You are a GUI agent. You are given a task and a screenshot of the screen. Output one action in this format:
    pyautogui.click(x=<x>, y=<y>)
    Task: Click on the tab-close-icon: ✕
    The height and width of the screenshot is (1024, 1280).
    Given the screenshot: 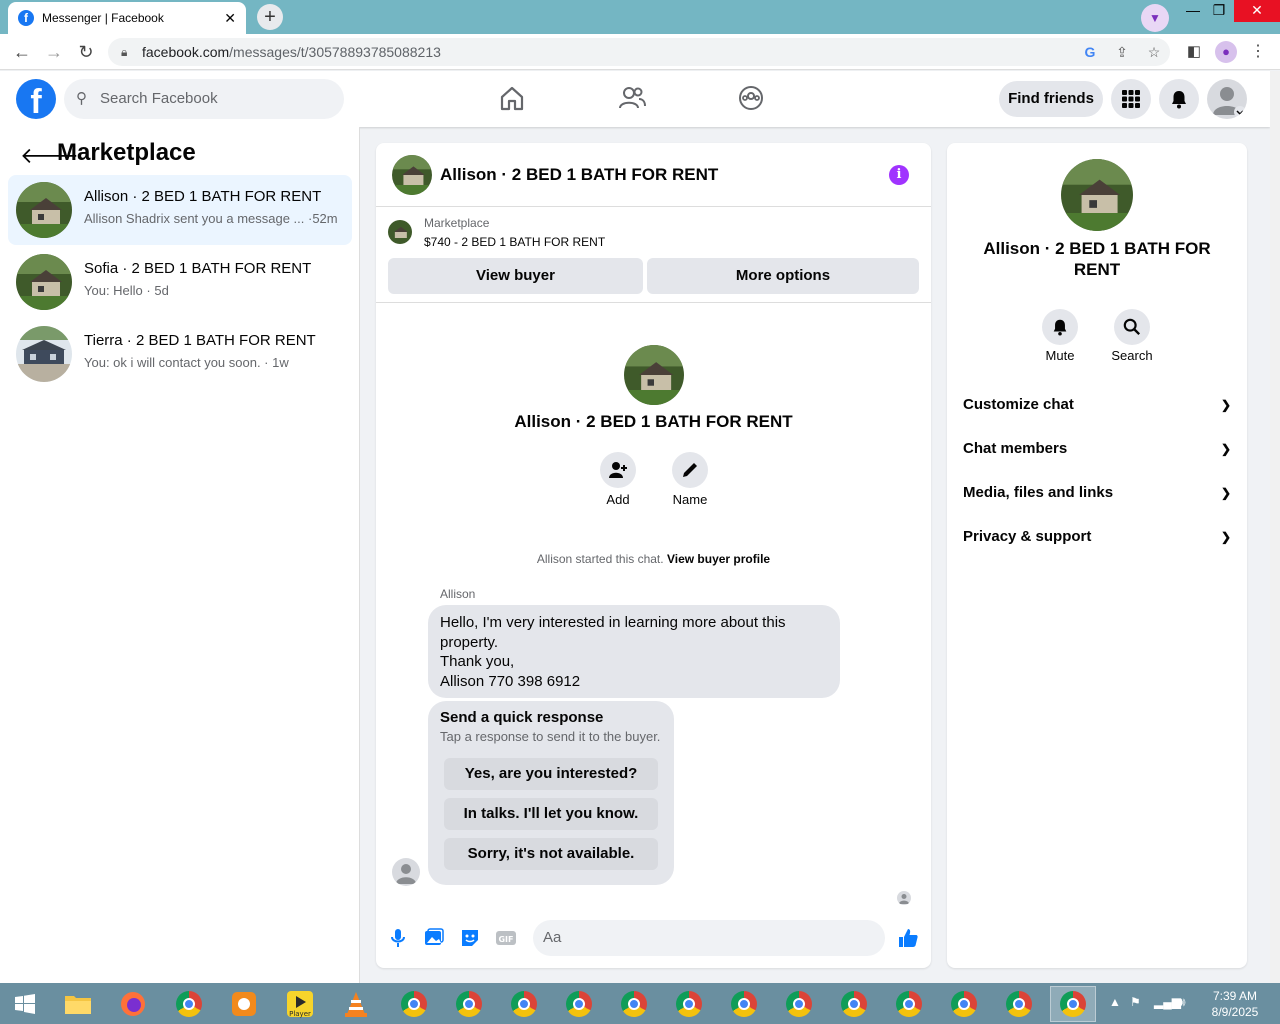 What is the action you would take?
    pyautogui.click(x=230, y=18)
    